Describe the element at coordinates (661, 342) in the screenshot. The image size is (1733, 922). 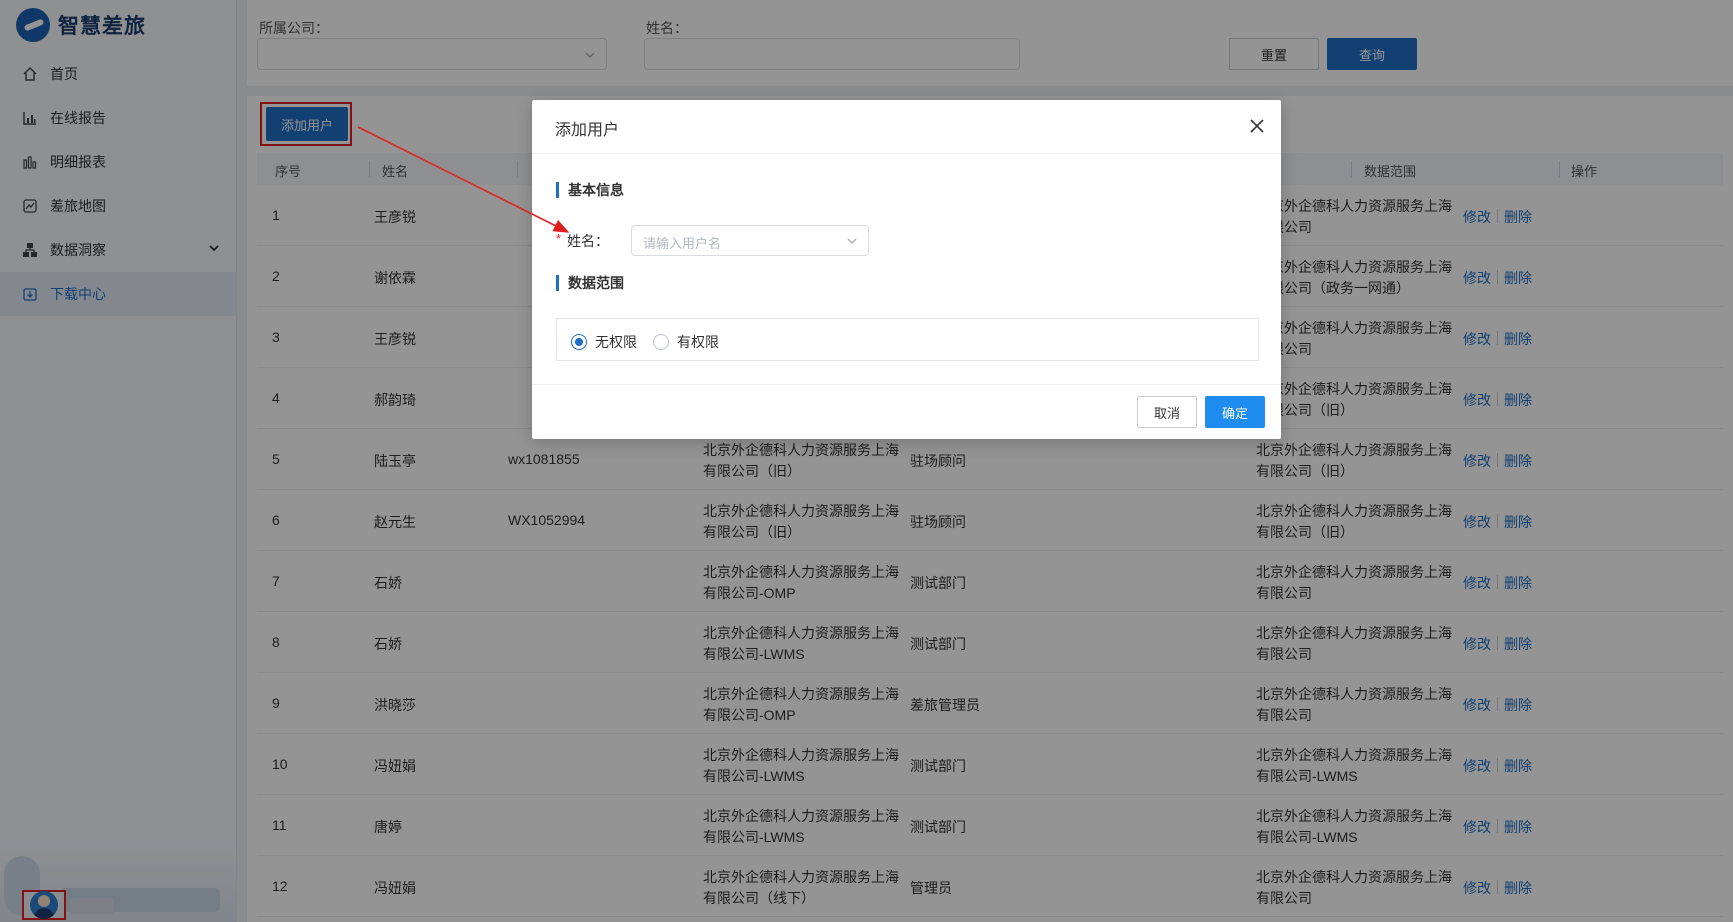
I see `radio-unchecked-icon` at that location.